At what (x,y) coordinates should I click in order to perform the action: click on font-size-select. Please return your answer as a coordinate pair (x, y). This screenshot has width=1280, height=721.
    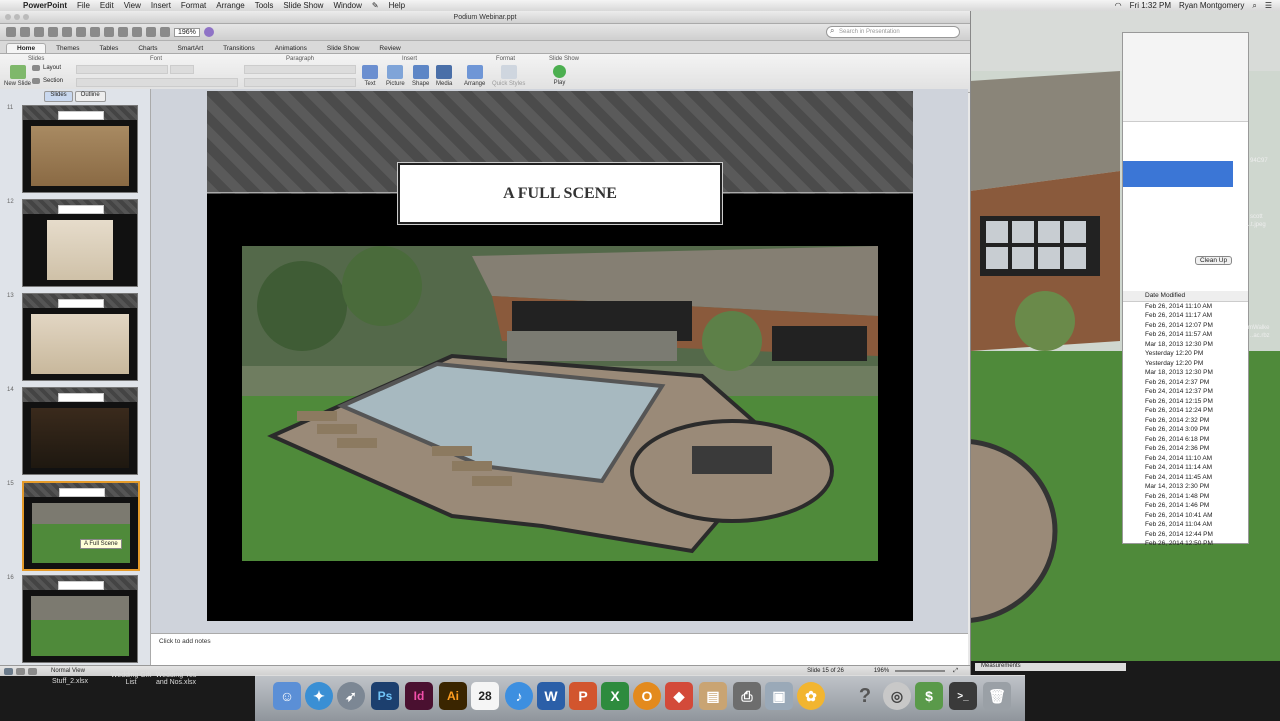
    Looking at the image, I should click on (182, 69).